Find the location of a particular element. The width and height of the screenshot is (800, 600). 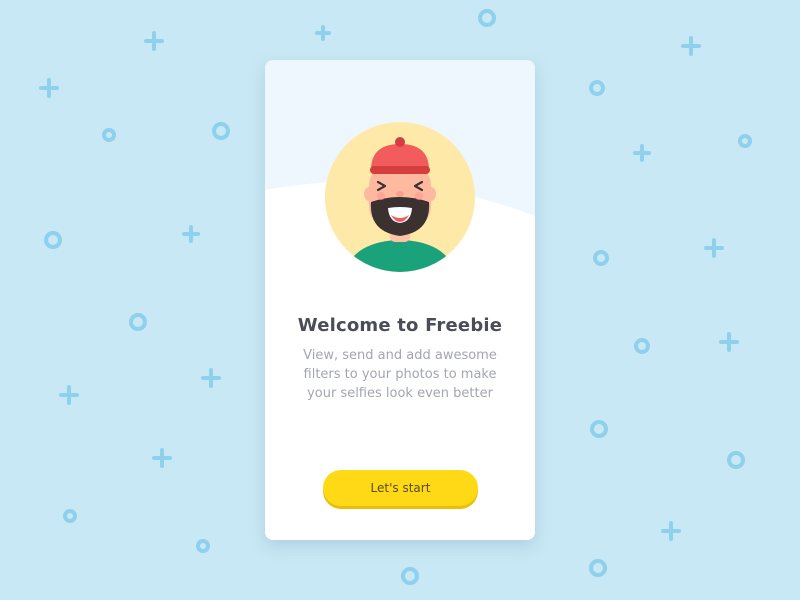

welcome-title: Welcome to Freebie is located at coordinates (400, 325).